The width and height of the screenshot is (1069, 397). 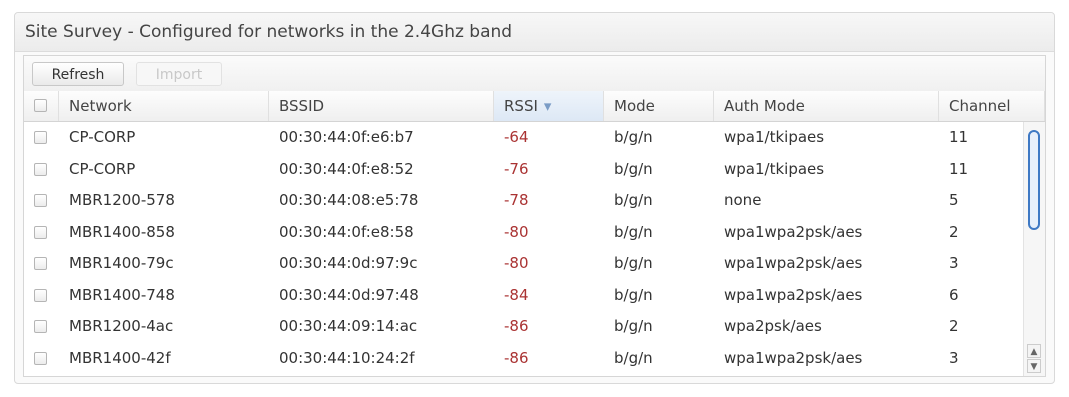 What do you see at coordinates (78, 74) in the screenshot?
I see `refresh-button: Refresh` at bounding box center [78, 74].